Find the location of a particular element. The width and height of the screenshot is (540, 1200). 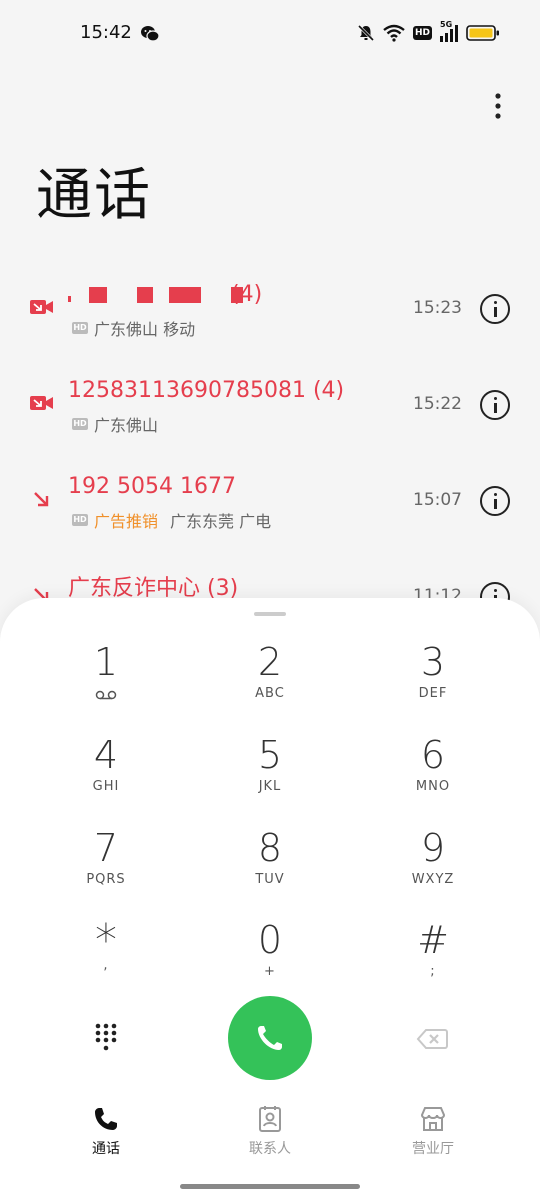

page-title: 通话 is located at coordinates (94, 195).